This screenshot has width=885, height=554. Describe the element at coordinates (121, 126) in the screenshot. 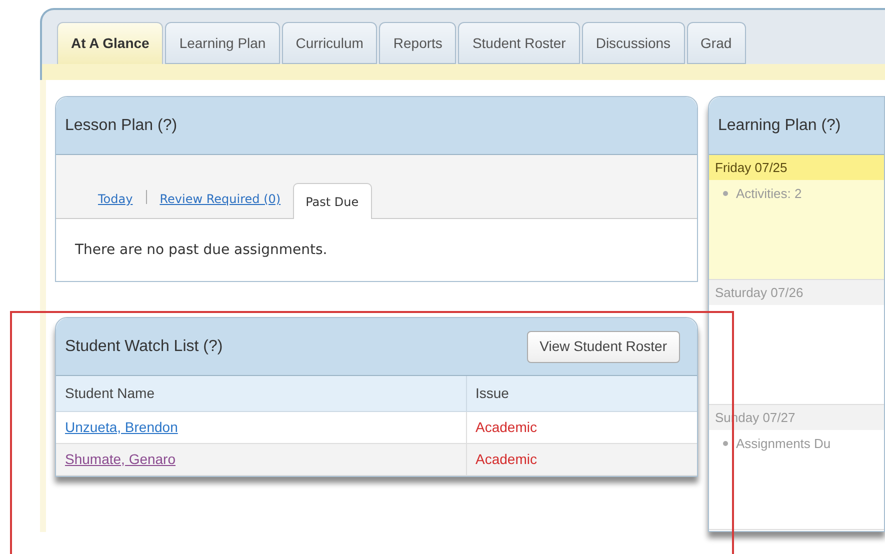

I see `panel-title: Lesson Plan (?)` at that location.